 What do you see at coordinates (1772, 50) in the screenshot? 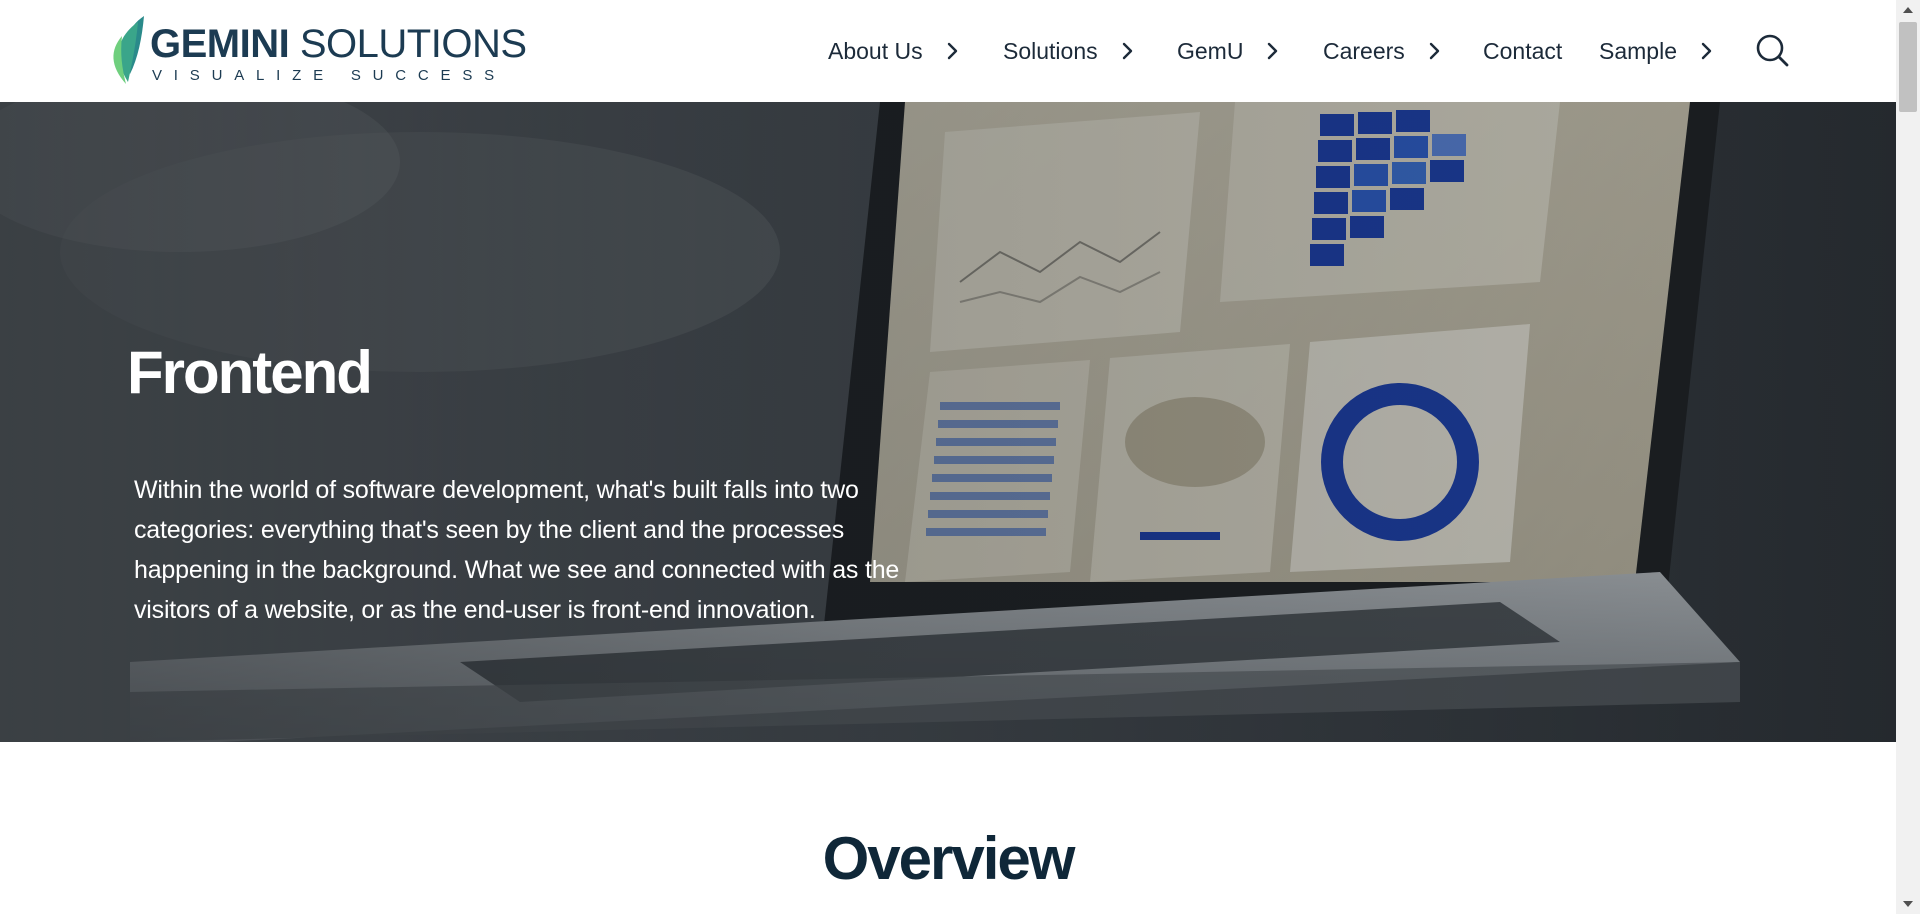
I see `search-icon` at bounding box center [1772, 50].